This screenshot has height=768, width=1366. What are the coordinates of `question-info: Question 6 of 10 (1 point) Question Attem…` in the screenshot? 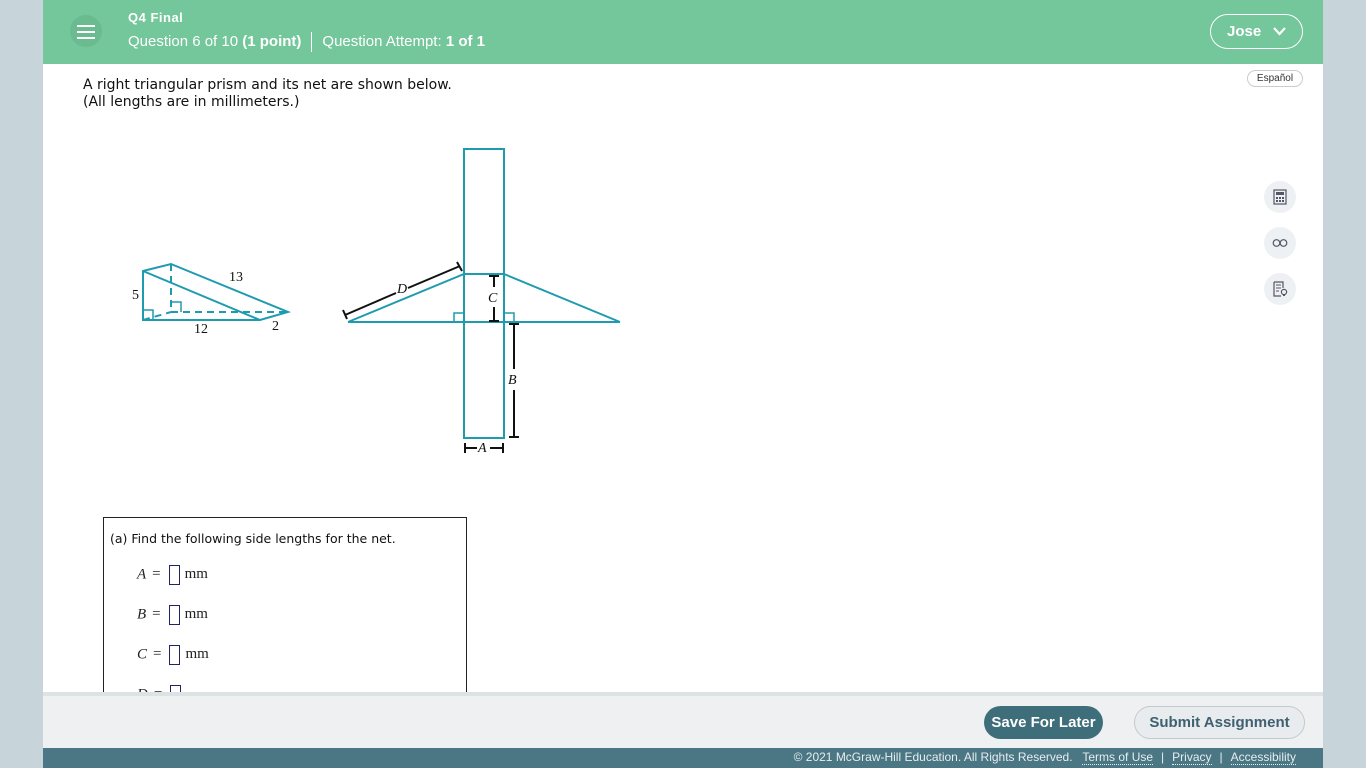 It's located at (306, 42).